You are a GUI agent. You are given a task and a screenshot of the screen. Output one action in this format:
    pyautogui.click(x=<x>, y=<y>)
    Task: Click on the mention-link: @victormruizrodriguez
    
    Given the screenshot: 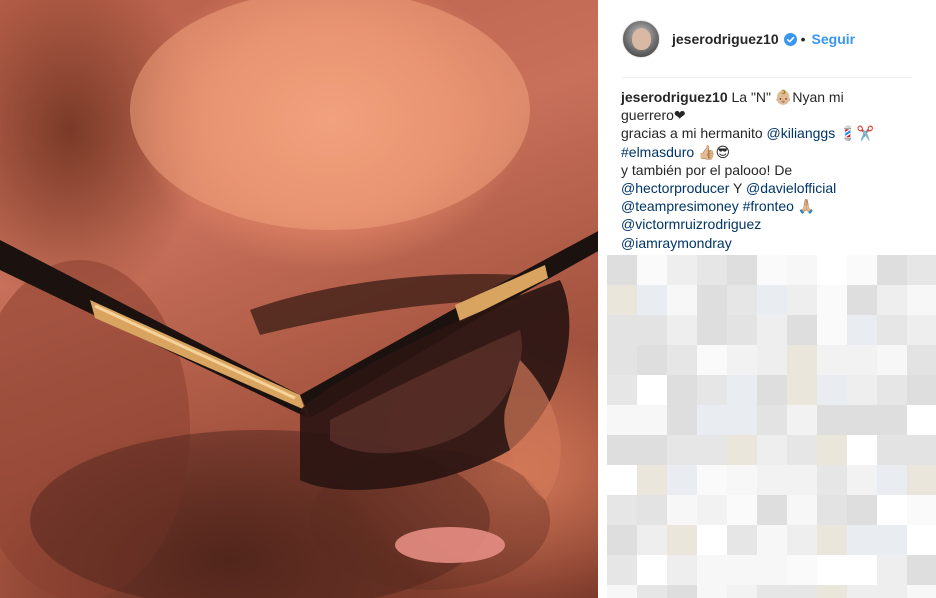 What is the action you would take?
    pyautogui.click(x=691, y=224)
    